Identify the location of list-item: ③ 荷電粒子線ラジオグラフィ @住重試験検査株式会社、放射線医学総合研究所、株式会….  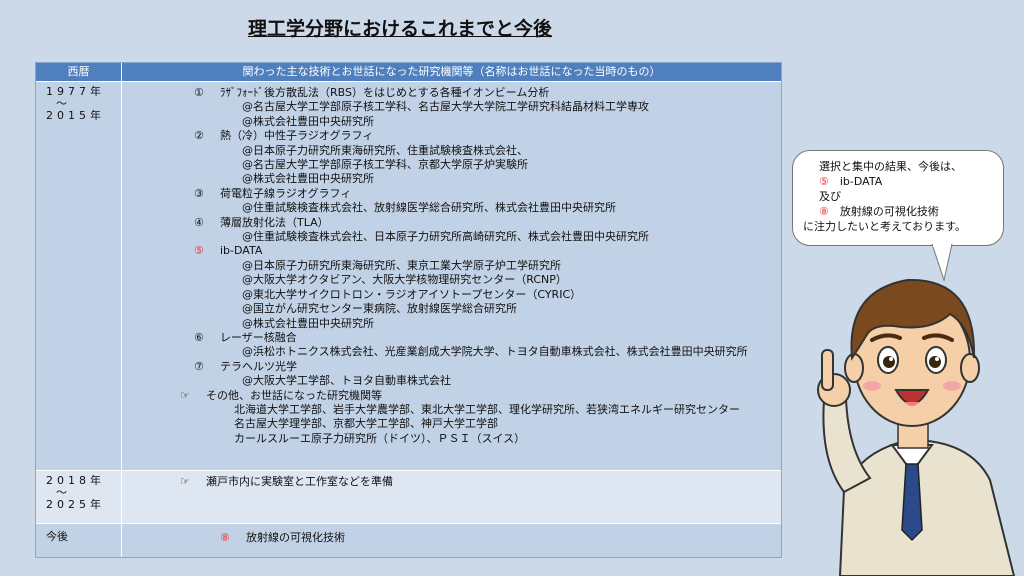
(405, 200).